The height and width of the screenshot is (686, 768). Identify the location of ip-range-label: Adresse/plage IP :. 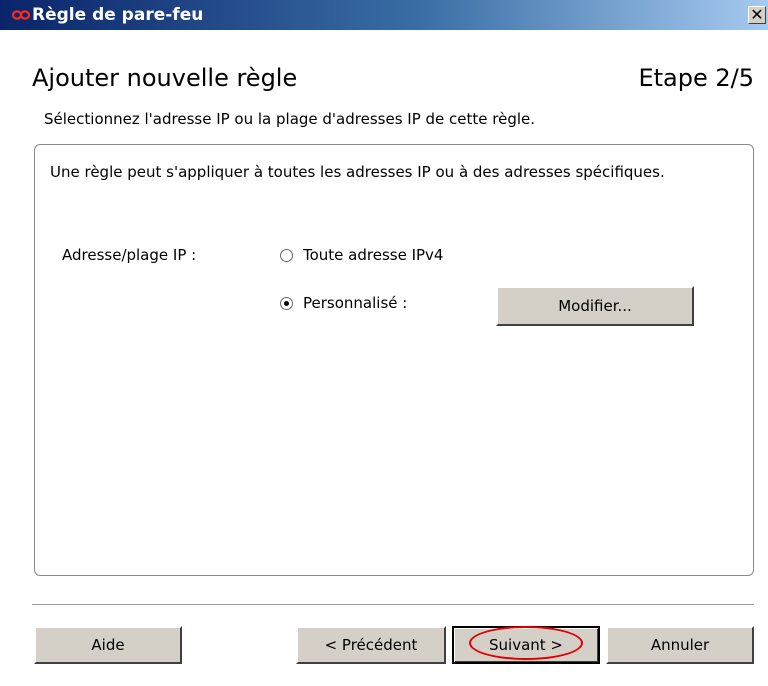
(129, 255).